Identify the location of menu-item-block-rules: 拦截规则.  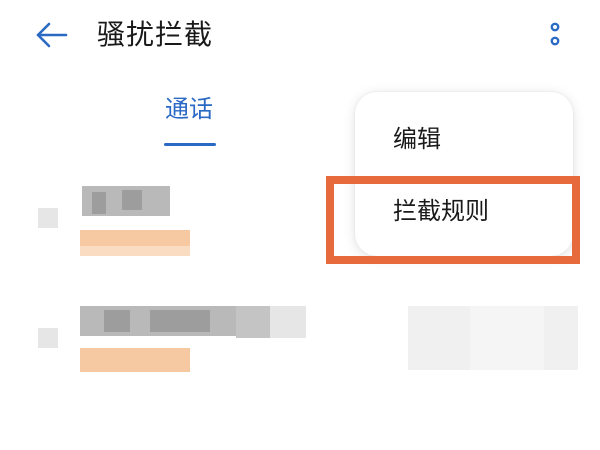
(441, 211).